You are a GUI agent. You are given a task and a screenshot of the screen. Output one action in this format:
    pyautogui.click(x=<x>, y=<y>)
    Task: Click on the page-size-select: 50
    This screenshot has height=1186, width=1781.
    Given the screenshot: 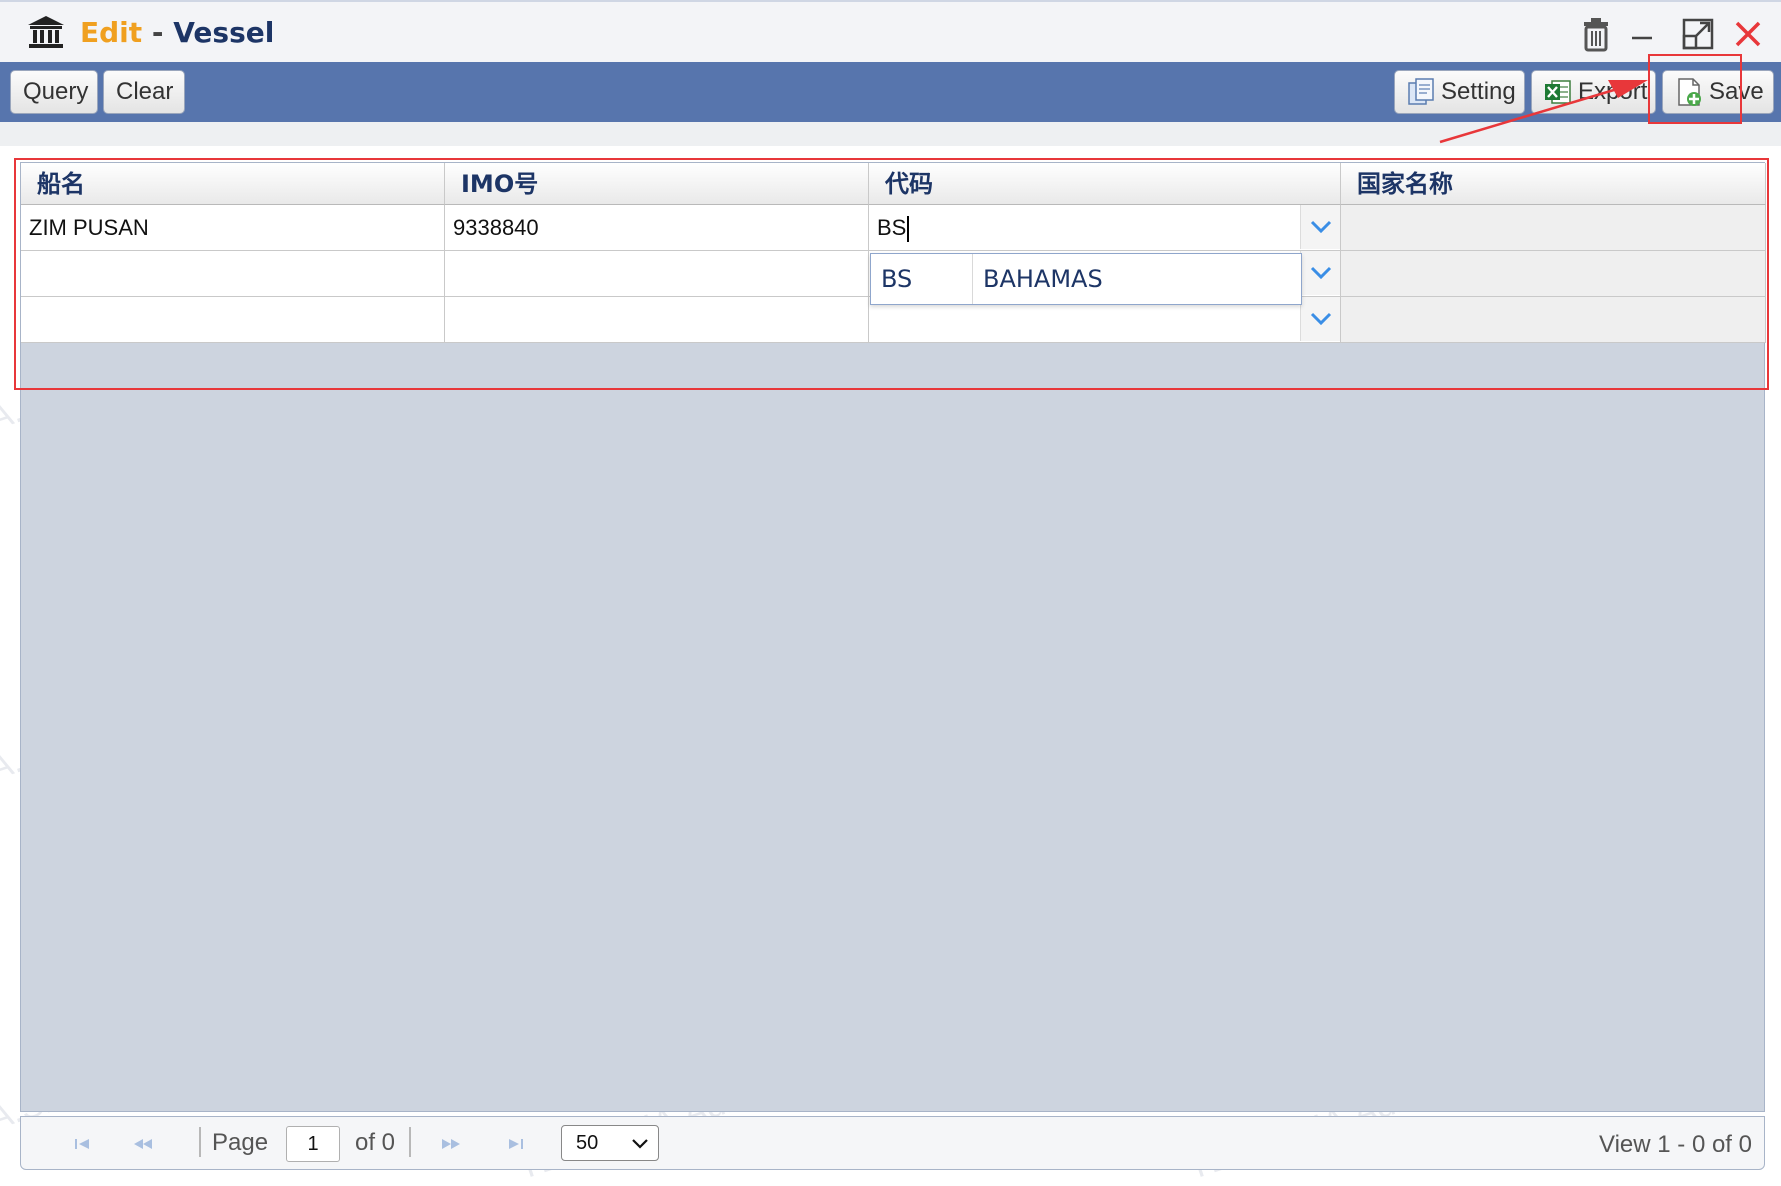 What is the action you would take?
    pyautogui.click(x=610, y=1143)
    